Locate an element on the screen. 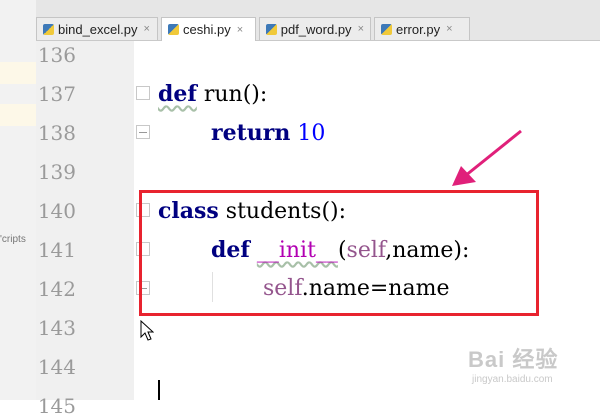  watermark: Bai 经验 jingyan.baidu.com is located at coordinates (528, 368).